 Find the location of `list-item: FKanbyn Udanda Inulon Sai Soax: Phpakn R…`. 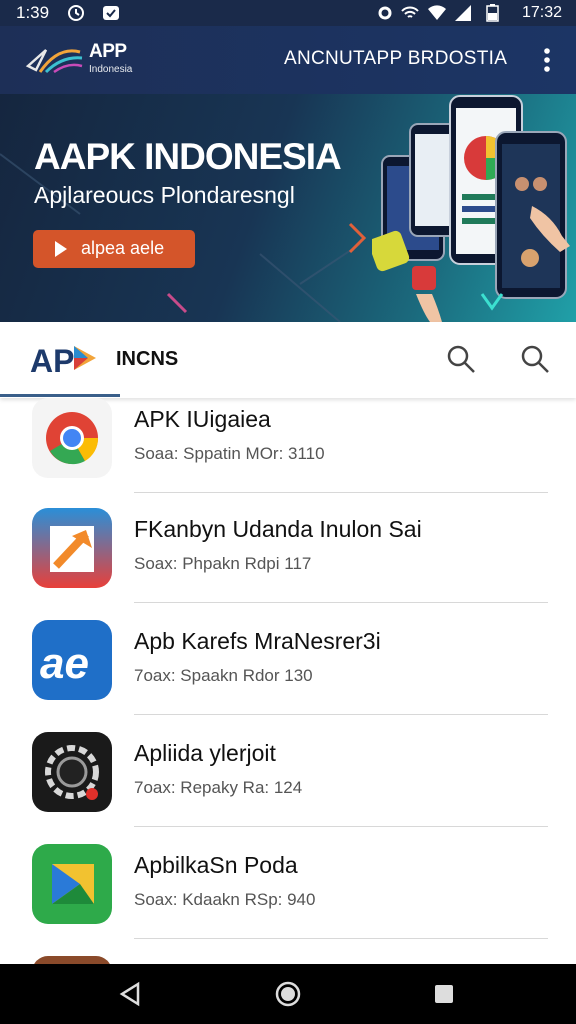

list-item: FKanbyn Udanda Inulon Sai Soax: Phpakn R… is located at coordinates (288, 564).